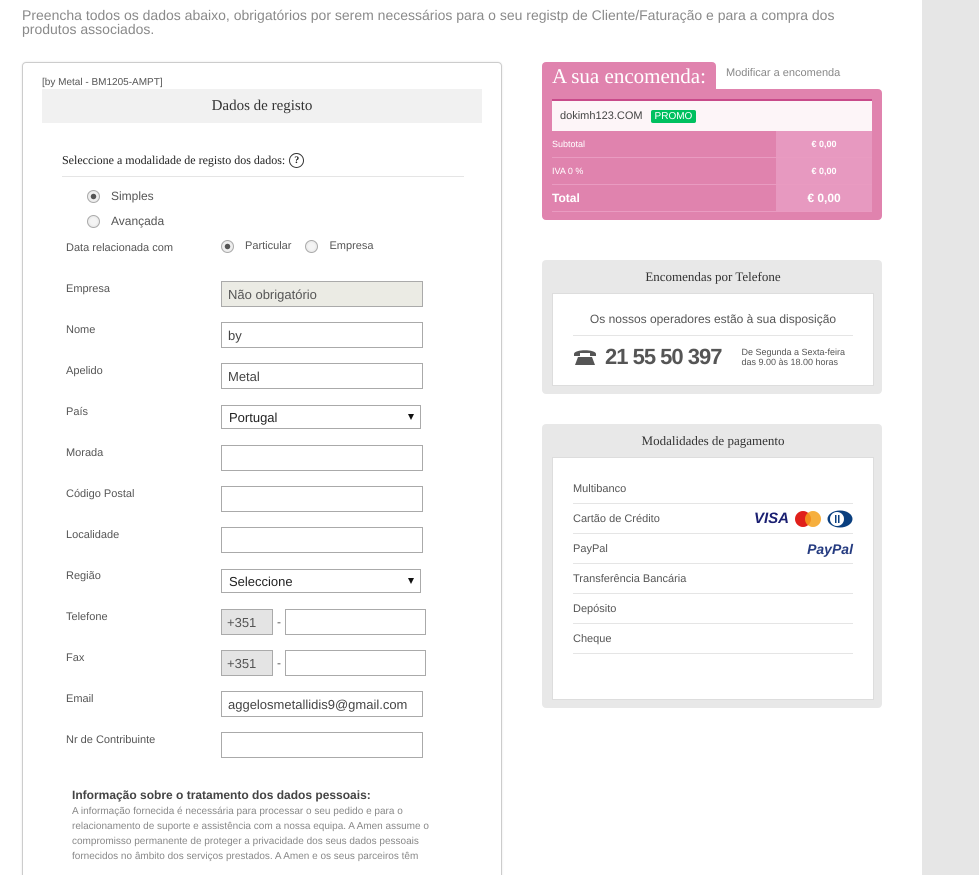 The height and width of the screenshot is (875, 979). Describe the element at coordinates (629, 578) in the screenshot. I see `payment-method: Transferência Bancária` at that location.